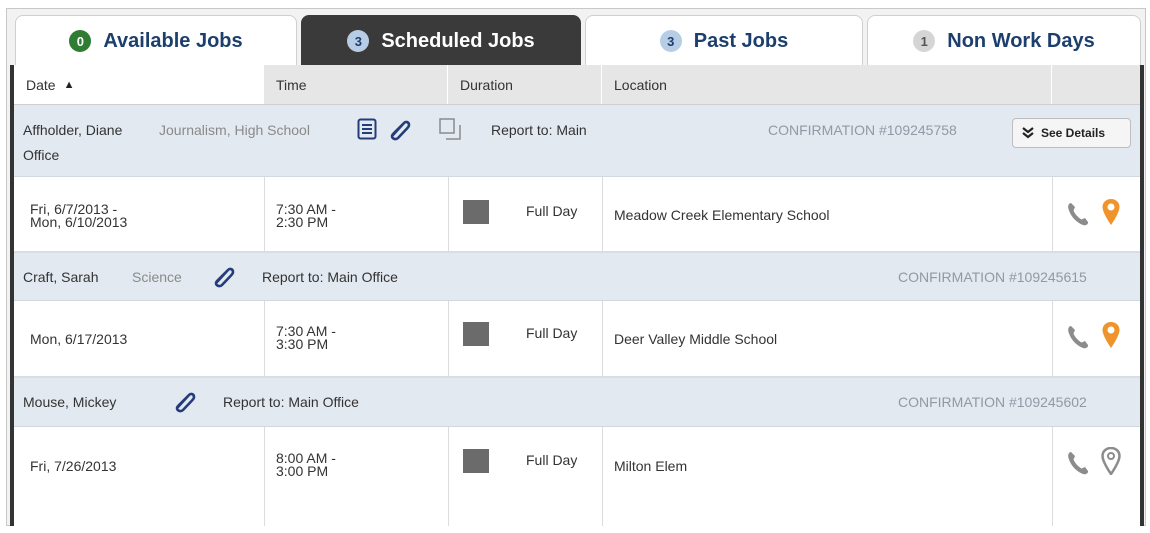 This screenshot has height=533, width=1150. I want to click on tab-past-jobs: 3 Past Jobs, so click(724, 40).